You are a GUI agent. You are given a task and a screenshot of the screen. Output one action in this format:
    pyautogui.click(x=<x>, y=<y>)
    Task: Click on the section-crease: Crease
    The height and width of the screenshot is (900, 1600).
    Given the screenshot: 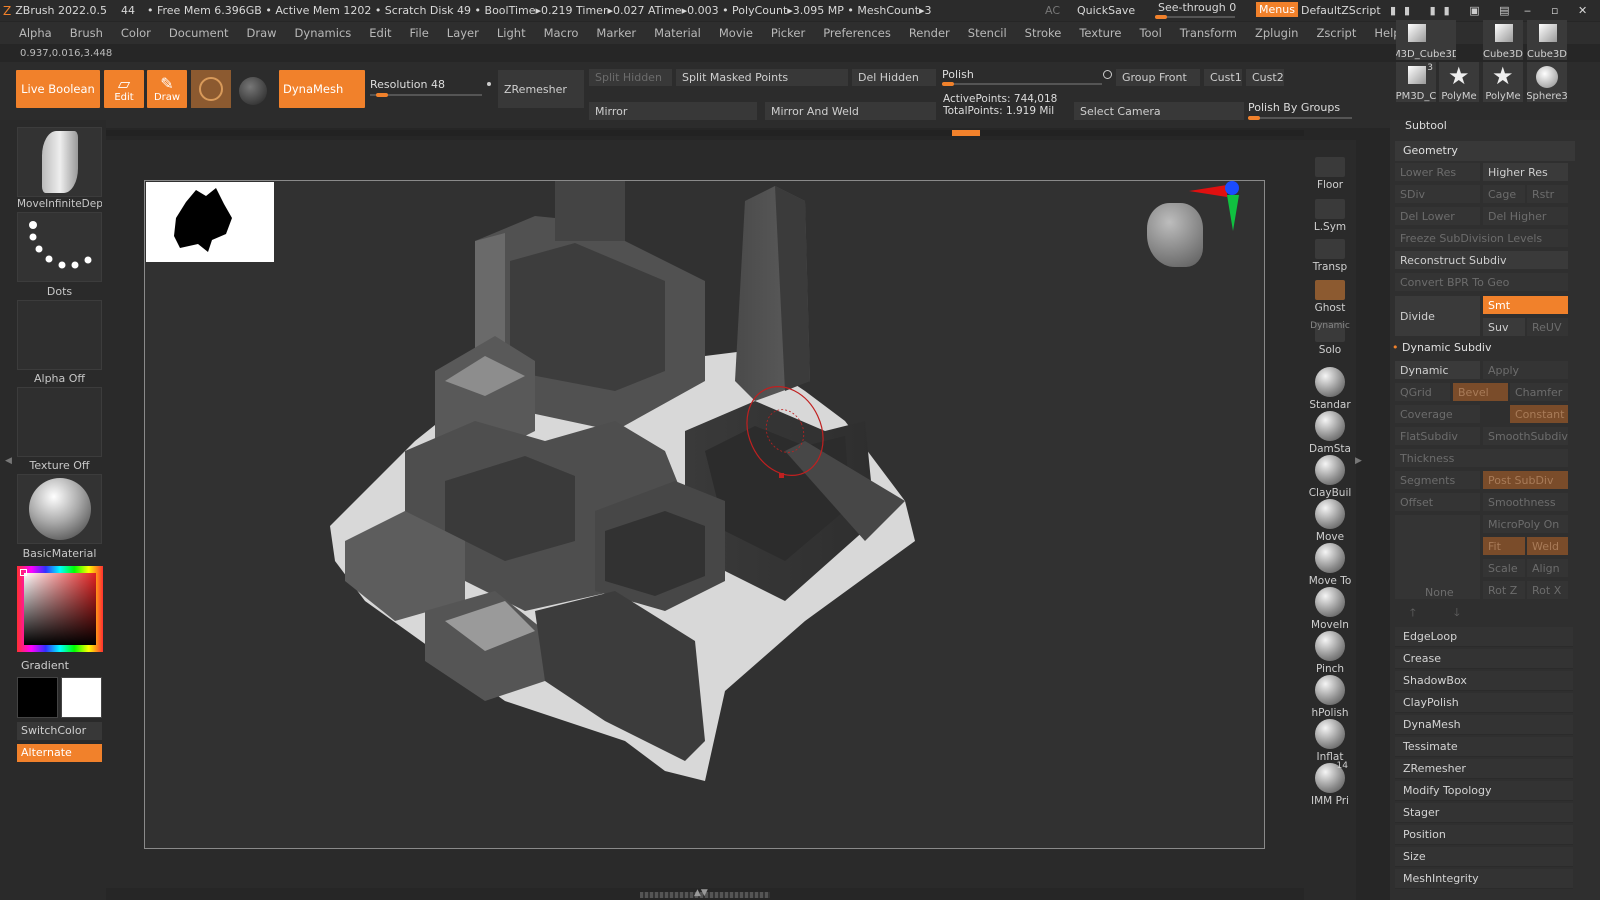 What is the action you would take?
    pyautogui.click(x=1484, y=659)
    